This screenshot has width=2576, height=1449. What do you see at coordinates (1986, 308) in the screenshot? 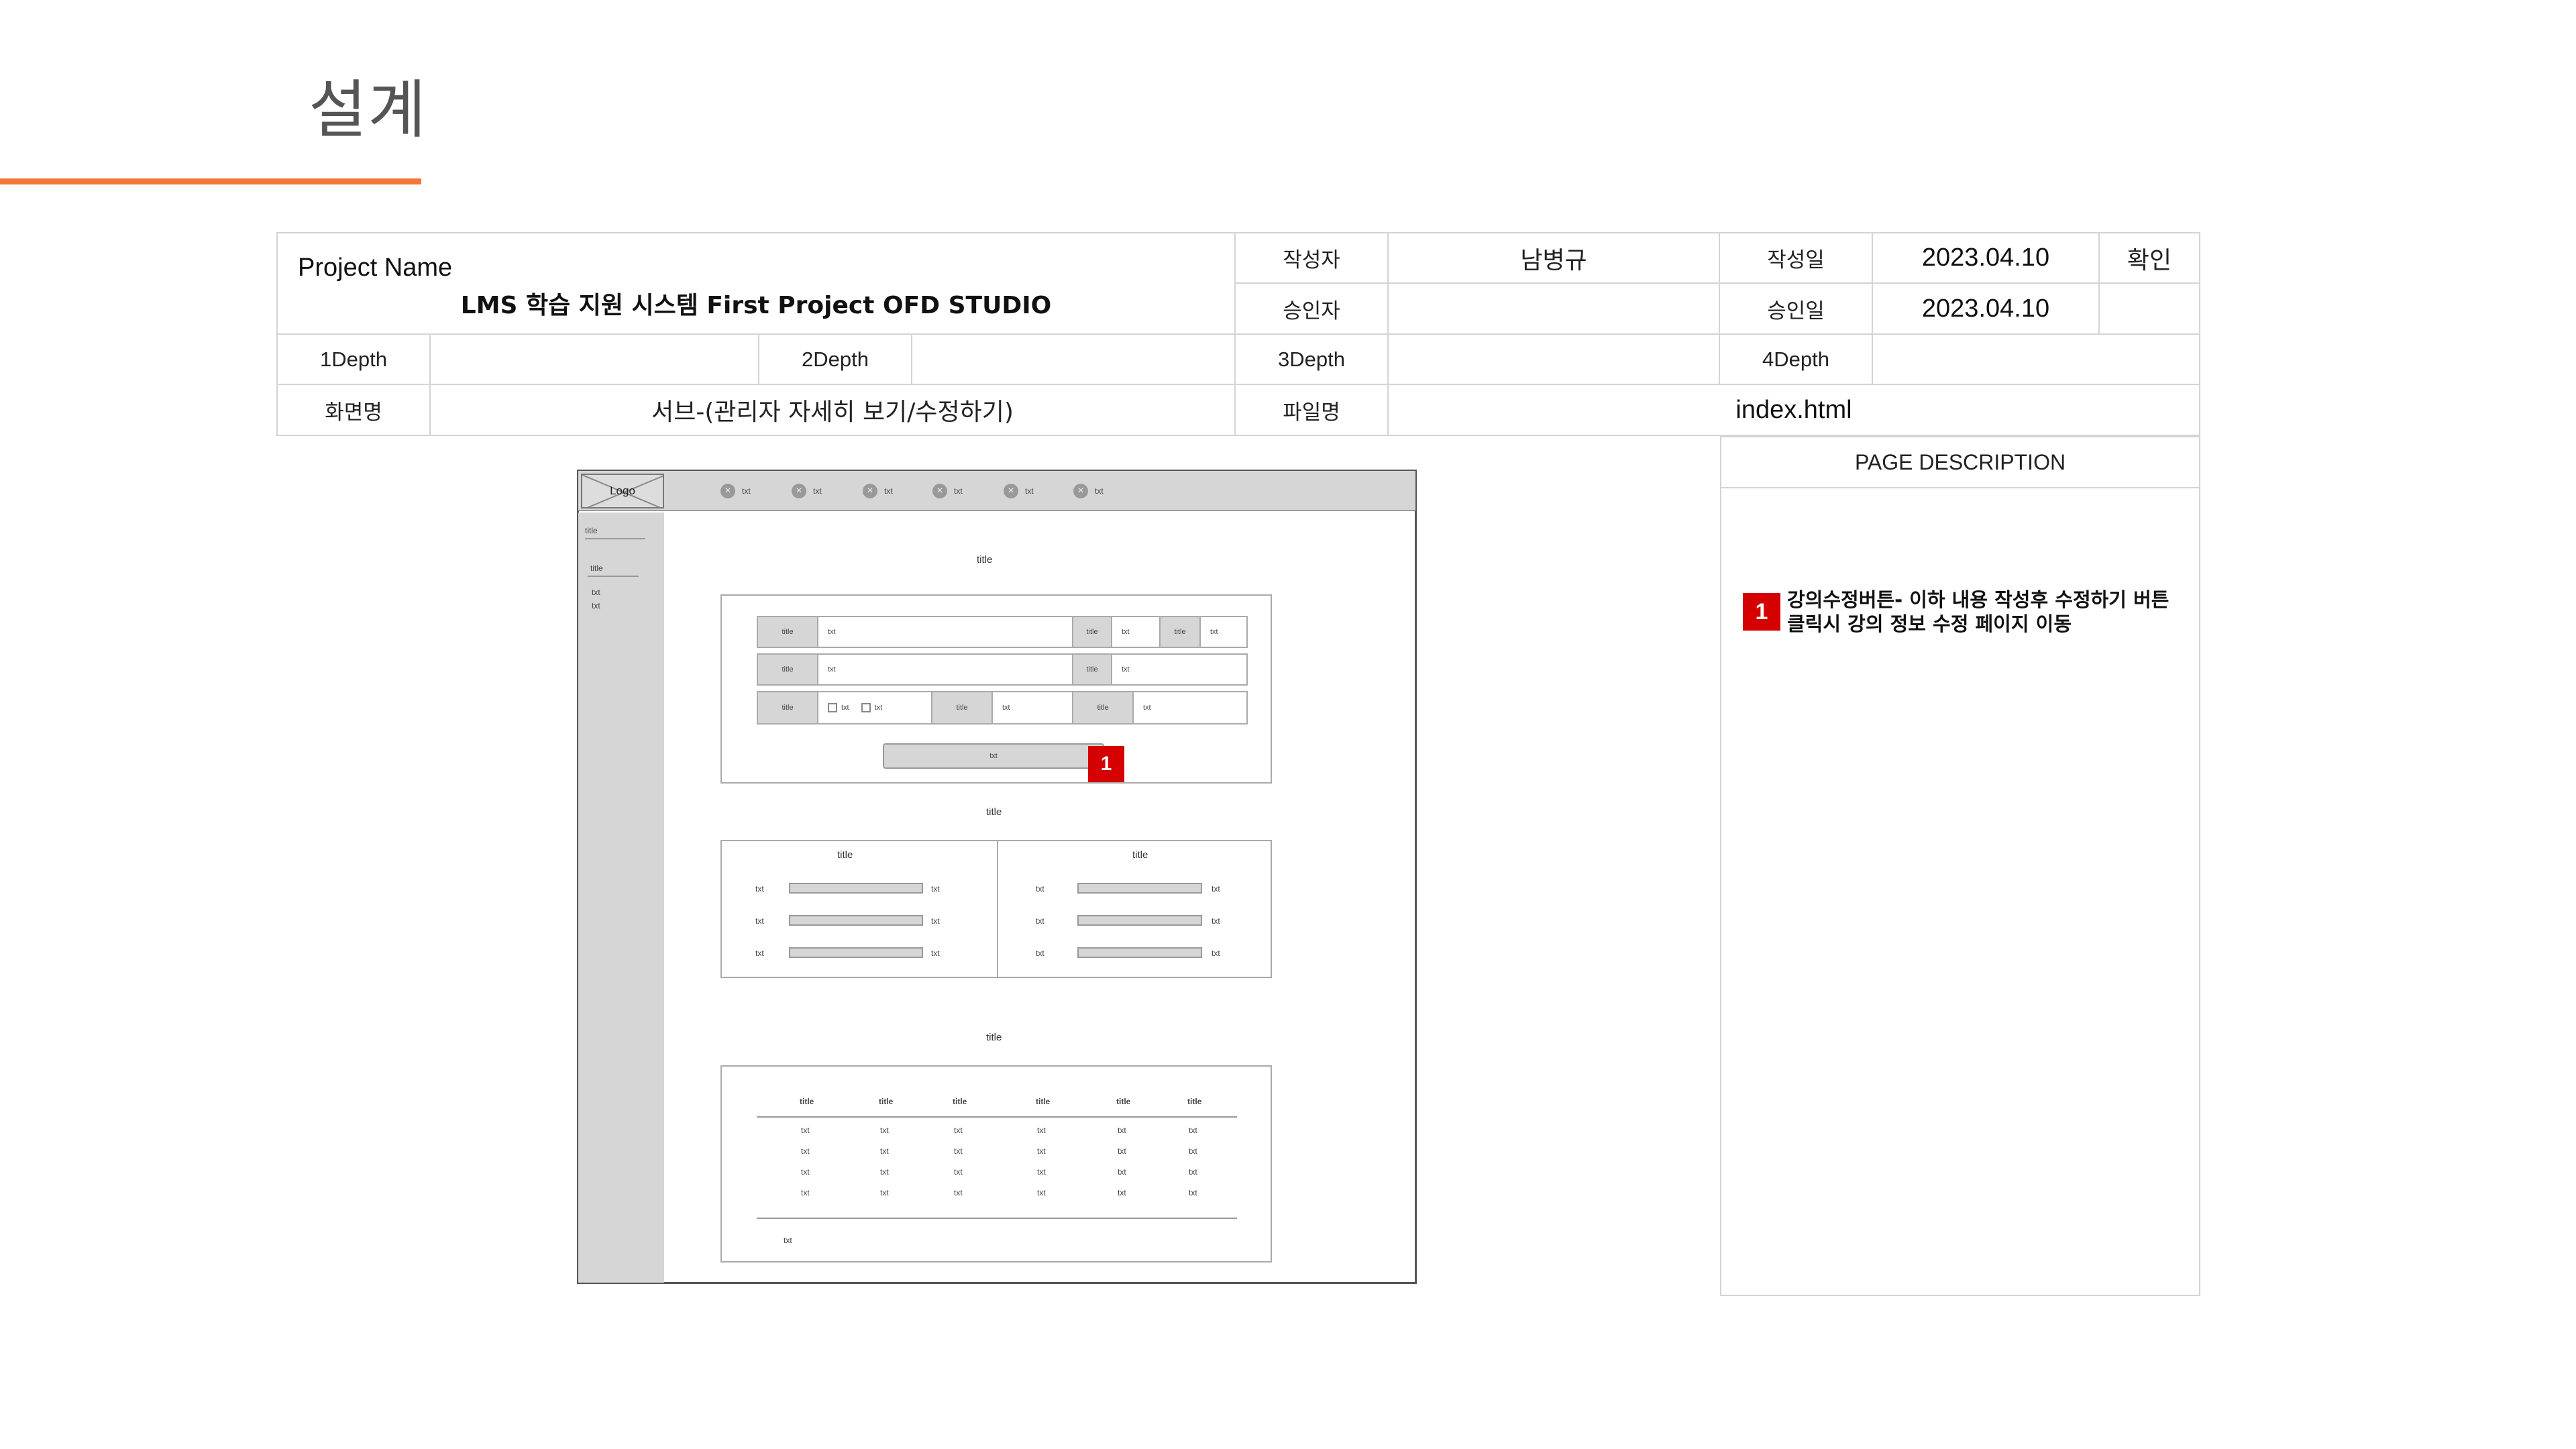
I see `approved-date-value: 2023.04.10` at bounding box center [1986, 308].